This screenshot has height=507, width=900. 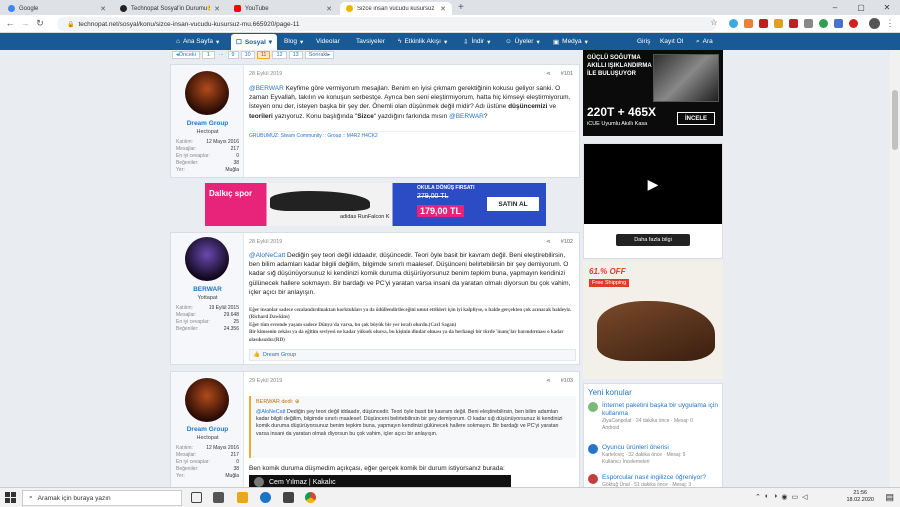 I want to click on clock: 21:56 18.02.2020, so click(x=860, y=497).